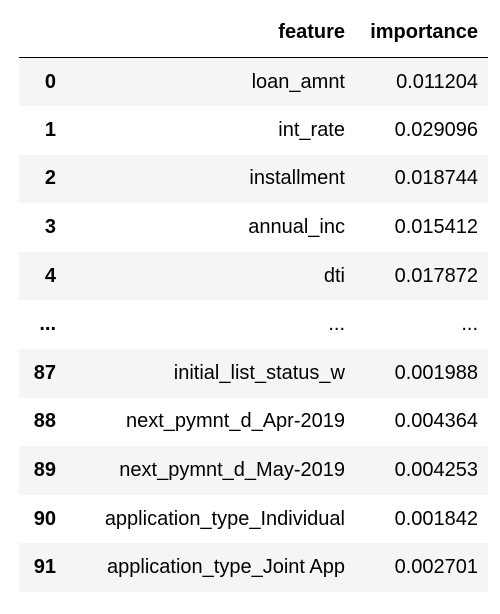 This screenshot has width=500, height=614. I want to click on index-column-header, so click(48, 33).